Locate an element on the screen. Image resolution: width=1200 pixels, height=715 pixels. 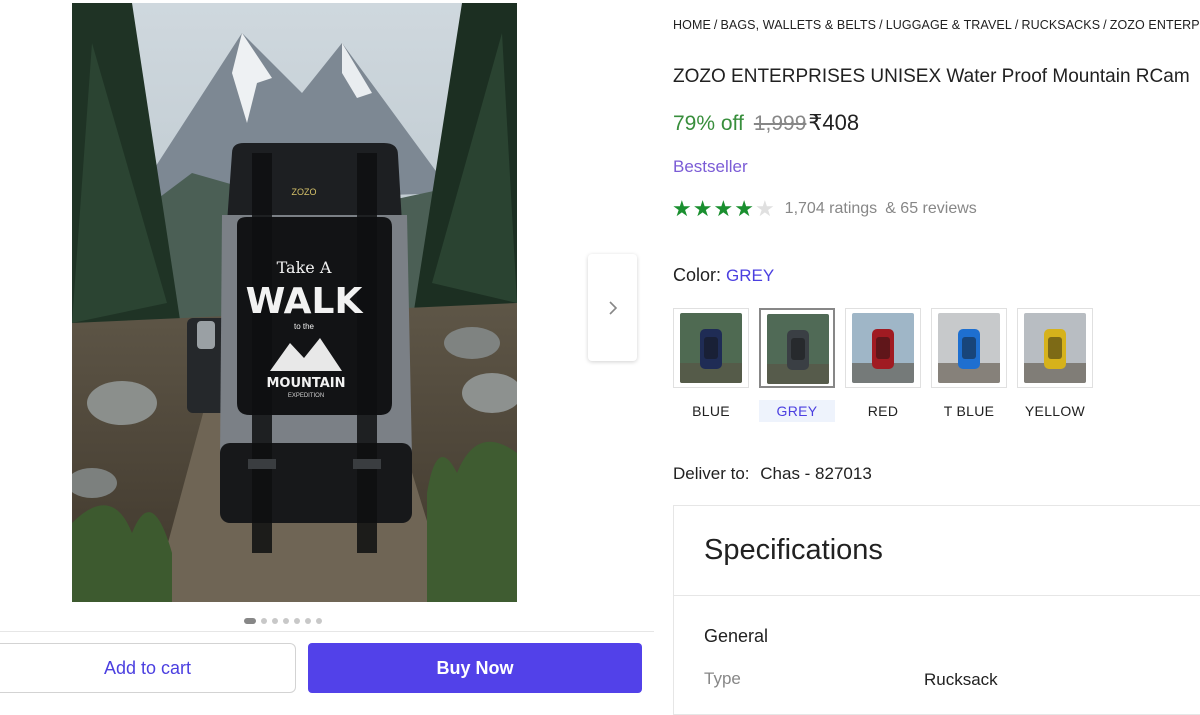
color-swatch-label: RED is located at coordinates (883, 411).